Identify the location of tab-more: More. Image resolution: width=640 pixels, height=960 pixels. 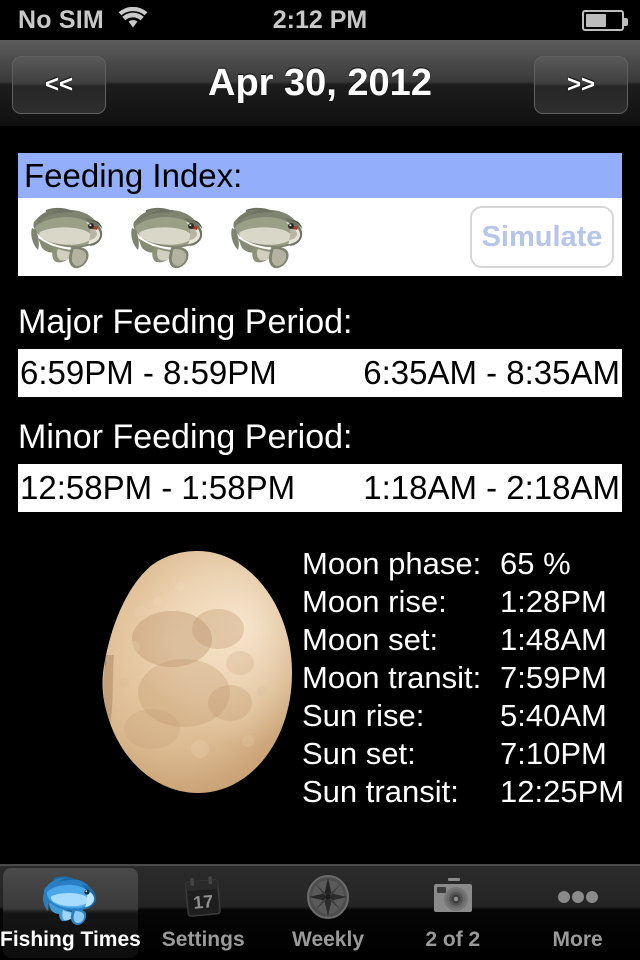
(577, 913).